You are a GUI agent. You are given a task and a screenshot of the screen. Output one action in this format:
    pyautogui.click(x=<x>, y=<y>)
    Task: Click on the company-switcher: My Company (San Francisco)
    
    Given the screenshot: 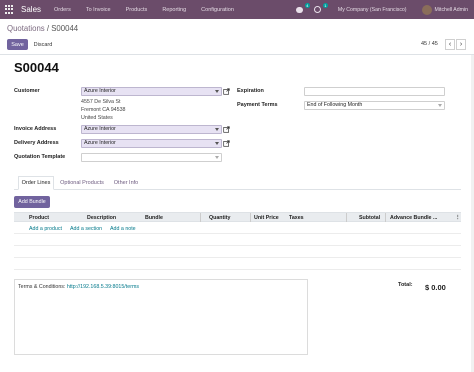 What is the action you would take?
    pyautogui.click(x=372, y=10)
    